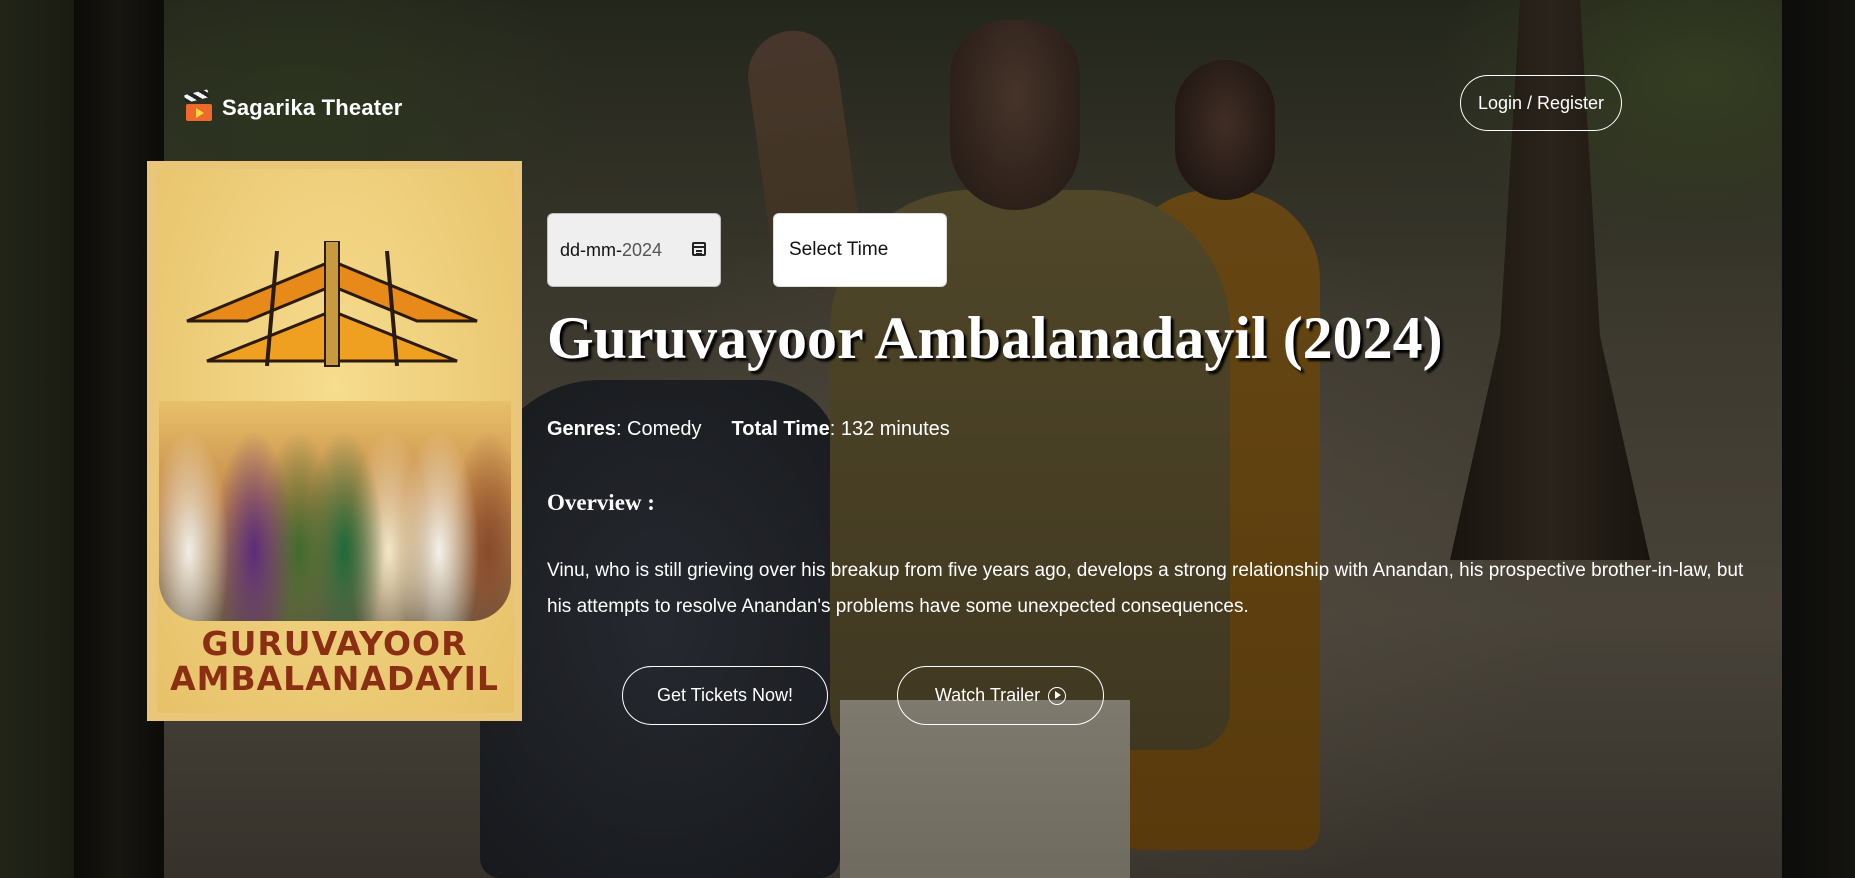 The height and width of the screenshot is (878, 1855). Describe the element at coordinates (199, 106) in the screenshot. I see `clapperboard-icon` at that location.